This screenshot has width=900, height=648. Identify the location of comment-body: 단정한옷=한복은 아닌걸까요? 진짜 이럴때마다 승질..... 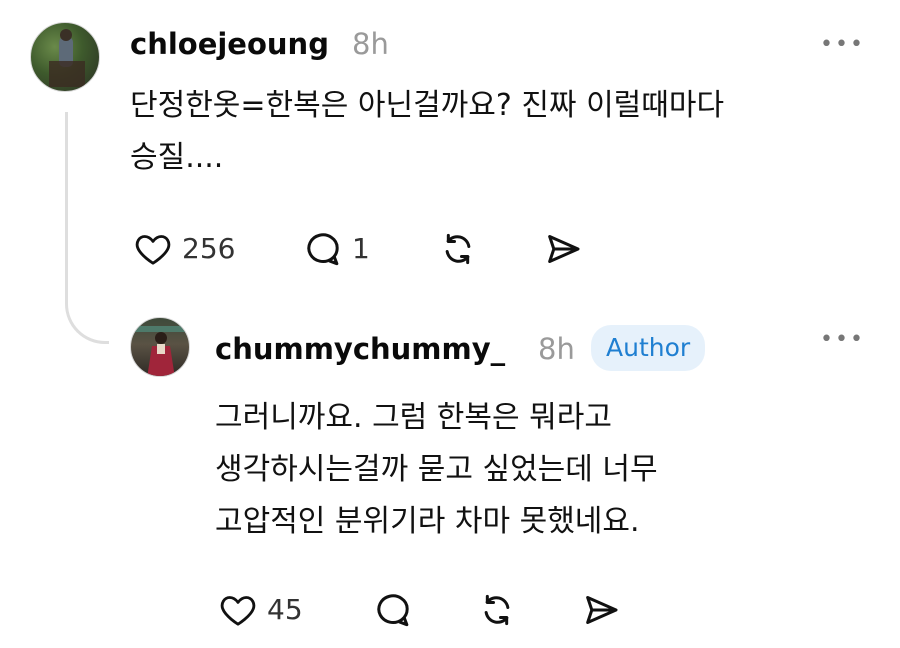
(427, 132).